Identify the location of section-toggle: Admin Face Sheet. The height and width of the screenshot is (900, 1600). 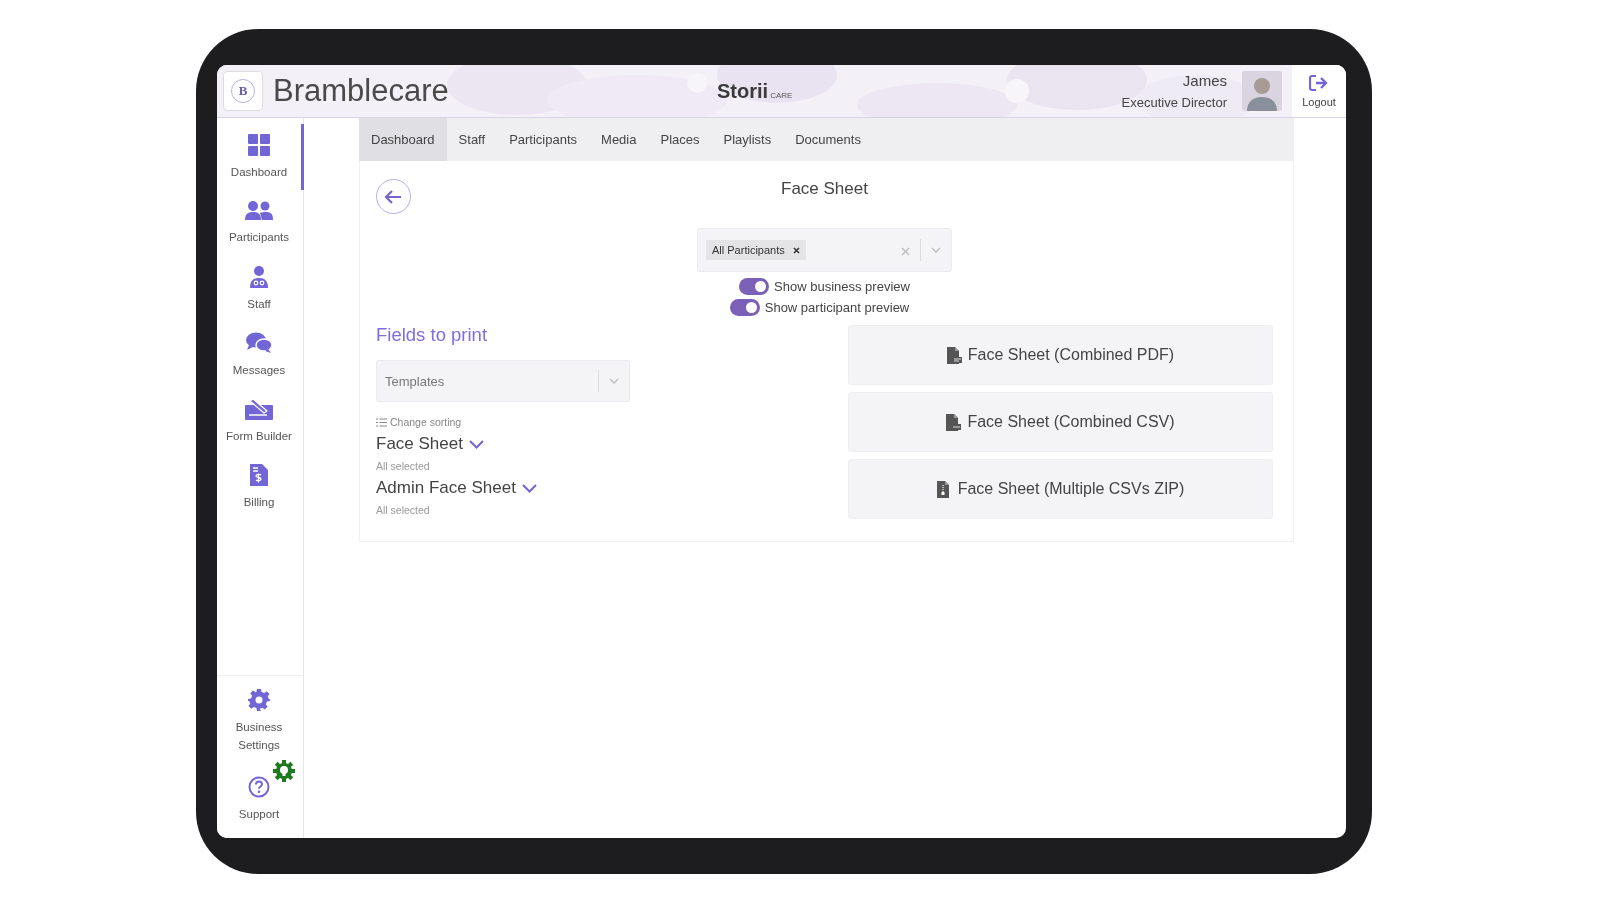
(456, 488).